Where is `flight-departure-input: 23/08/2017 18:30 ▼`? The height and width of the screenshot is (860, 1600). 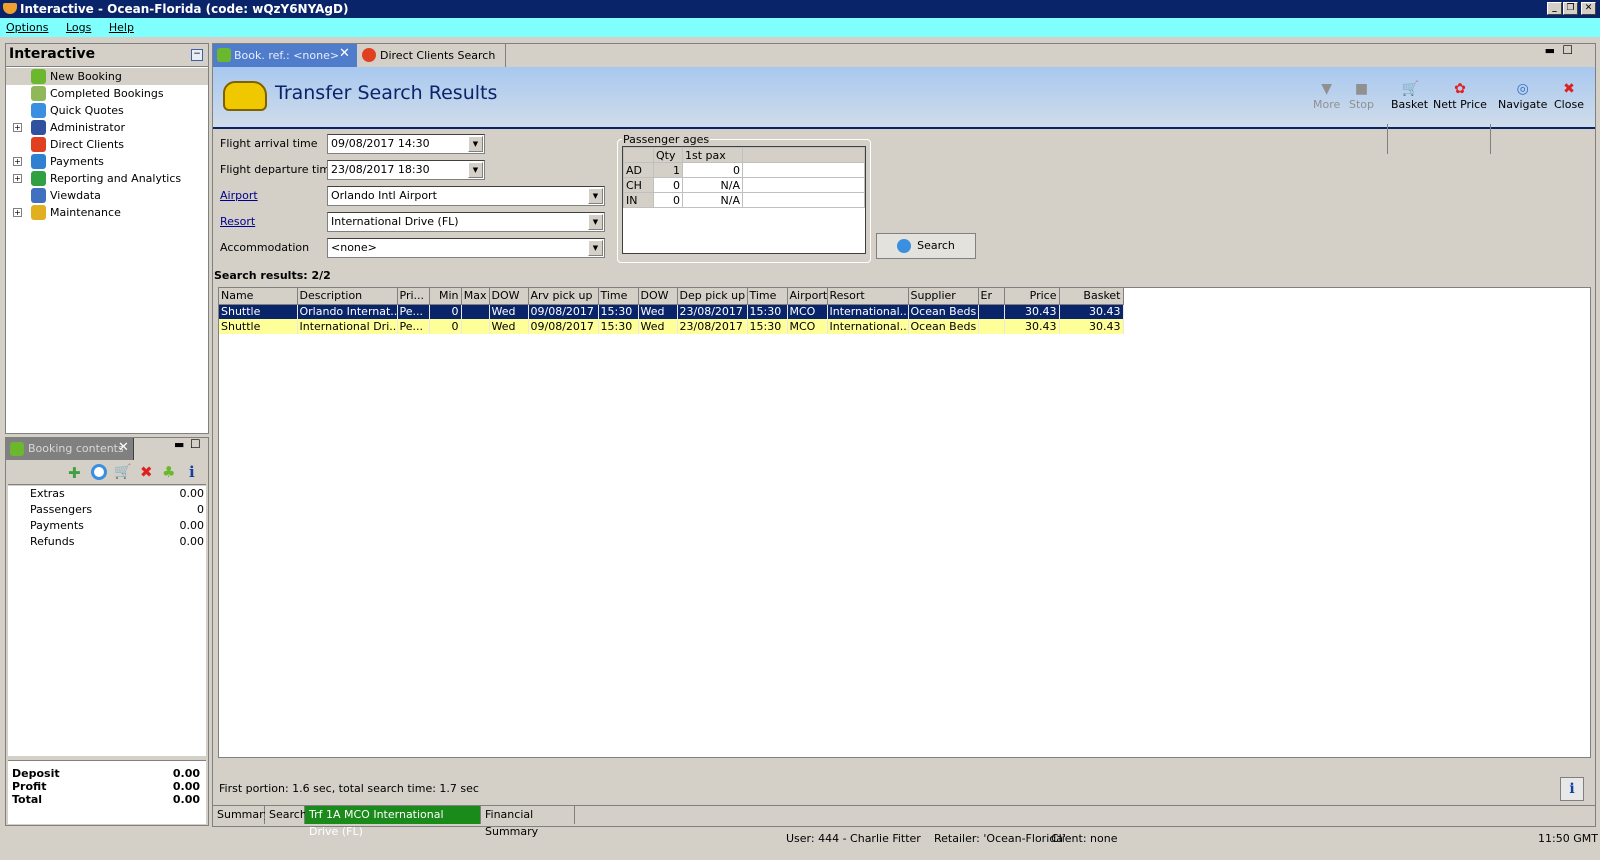 flight-departure-input: 23/08/2017 18:30 ▼ is located at coordinates (406, 170).